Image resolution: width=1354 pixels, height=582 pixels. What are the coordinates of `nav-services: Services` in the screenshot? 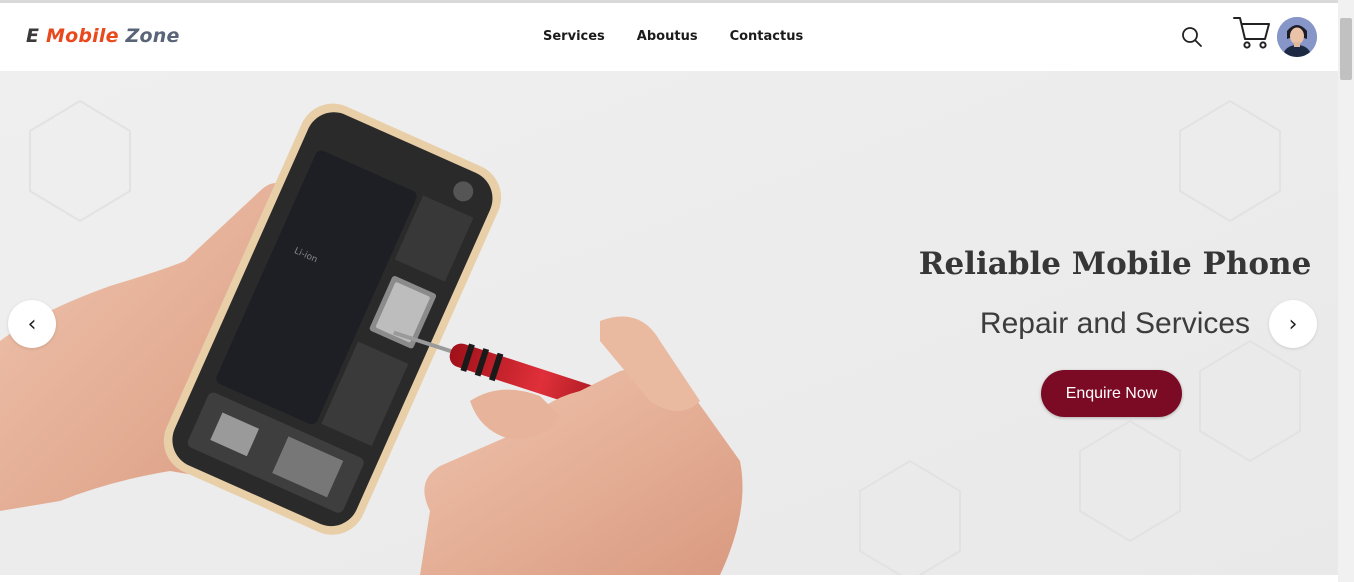 It's located at (574, 36).